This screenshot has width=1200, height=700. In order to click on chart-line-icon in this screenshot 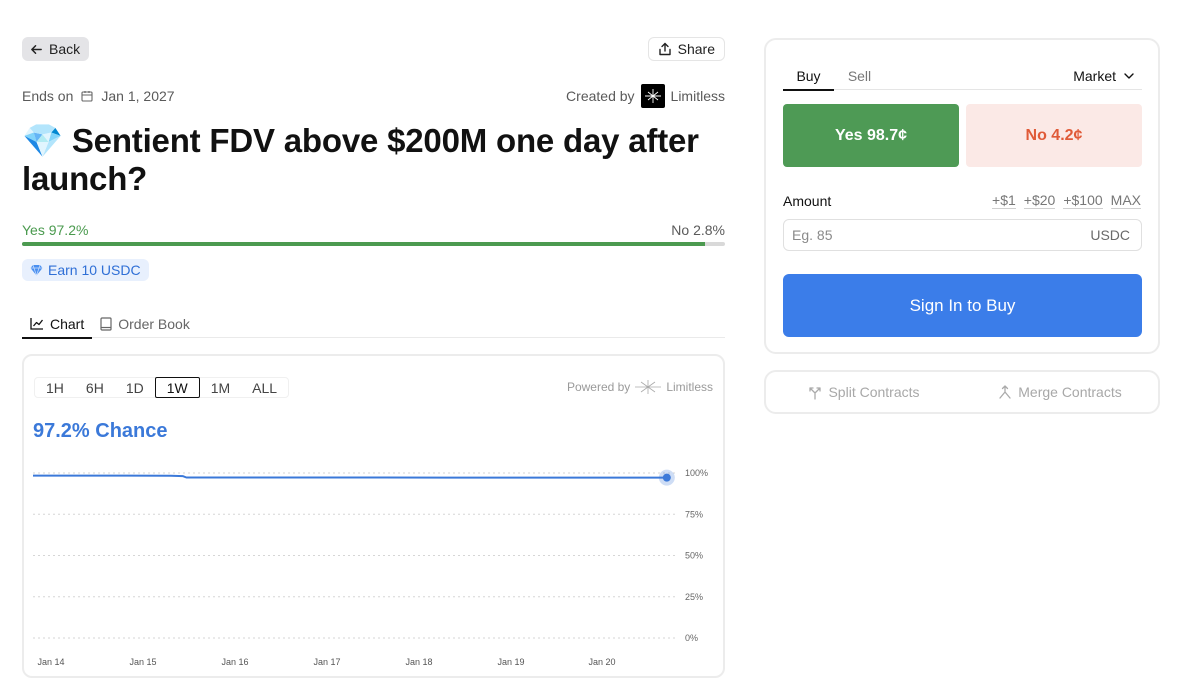, I will do `click(37, 324)`.